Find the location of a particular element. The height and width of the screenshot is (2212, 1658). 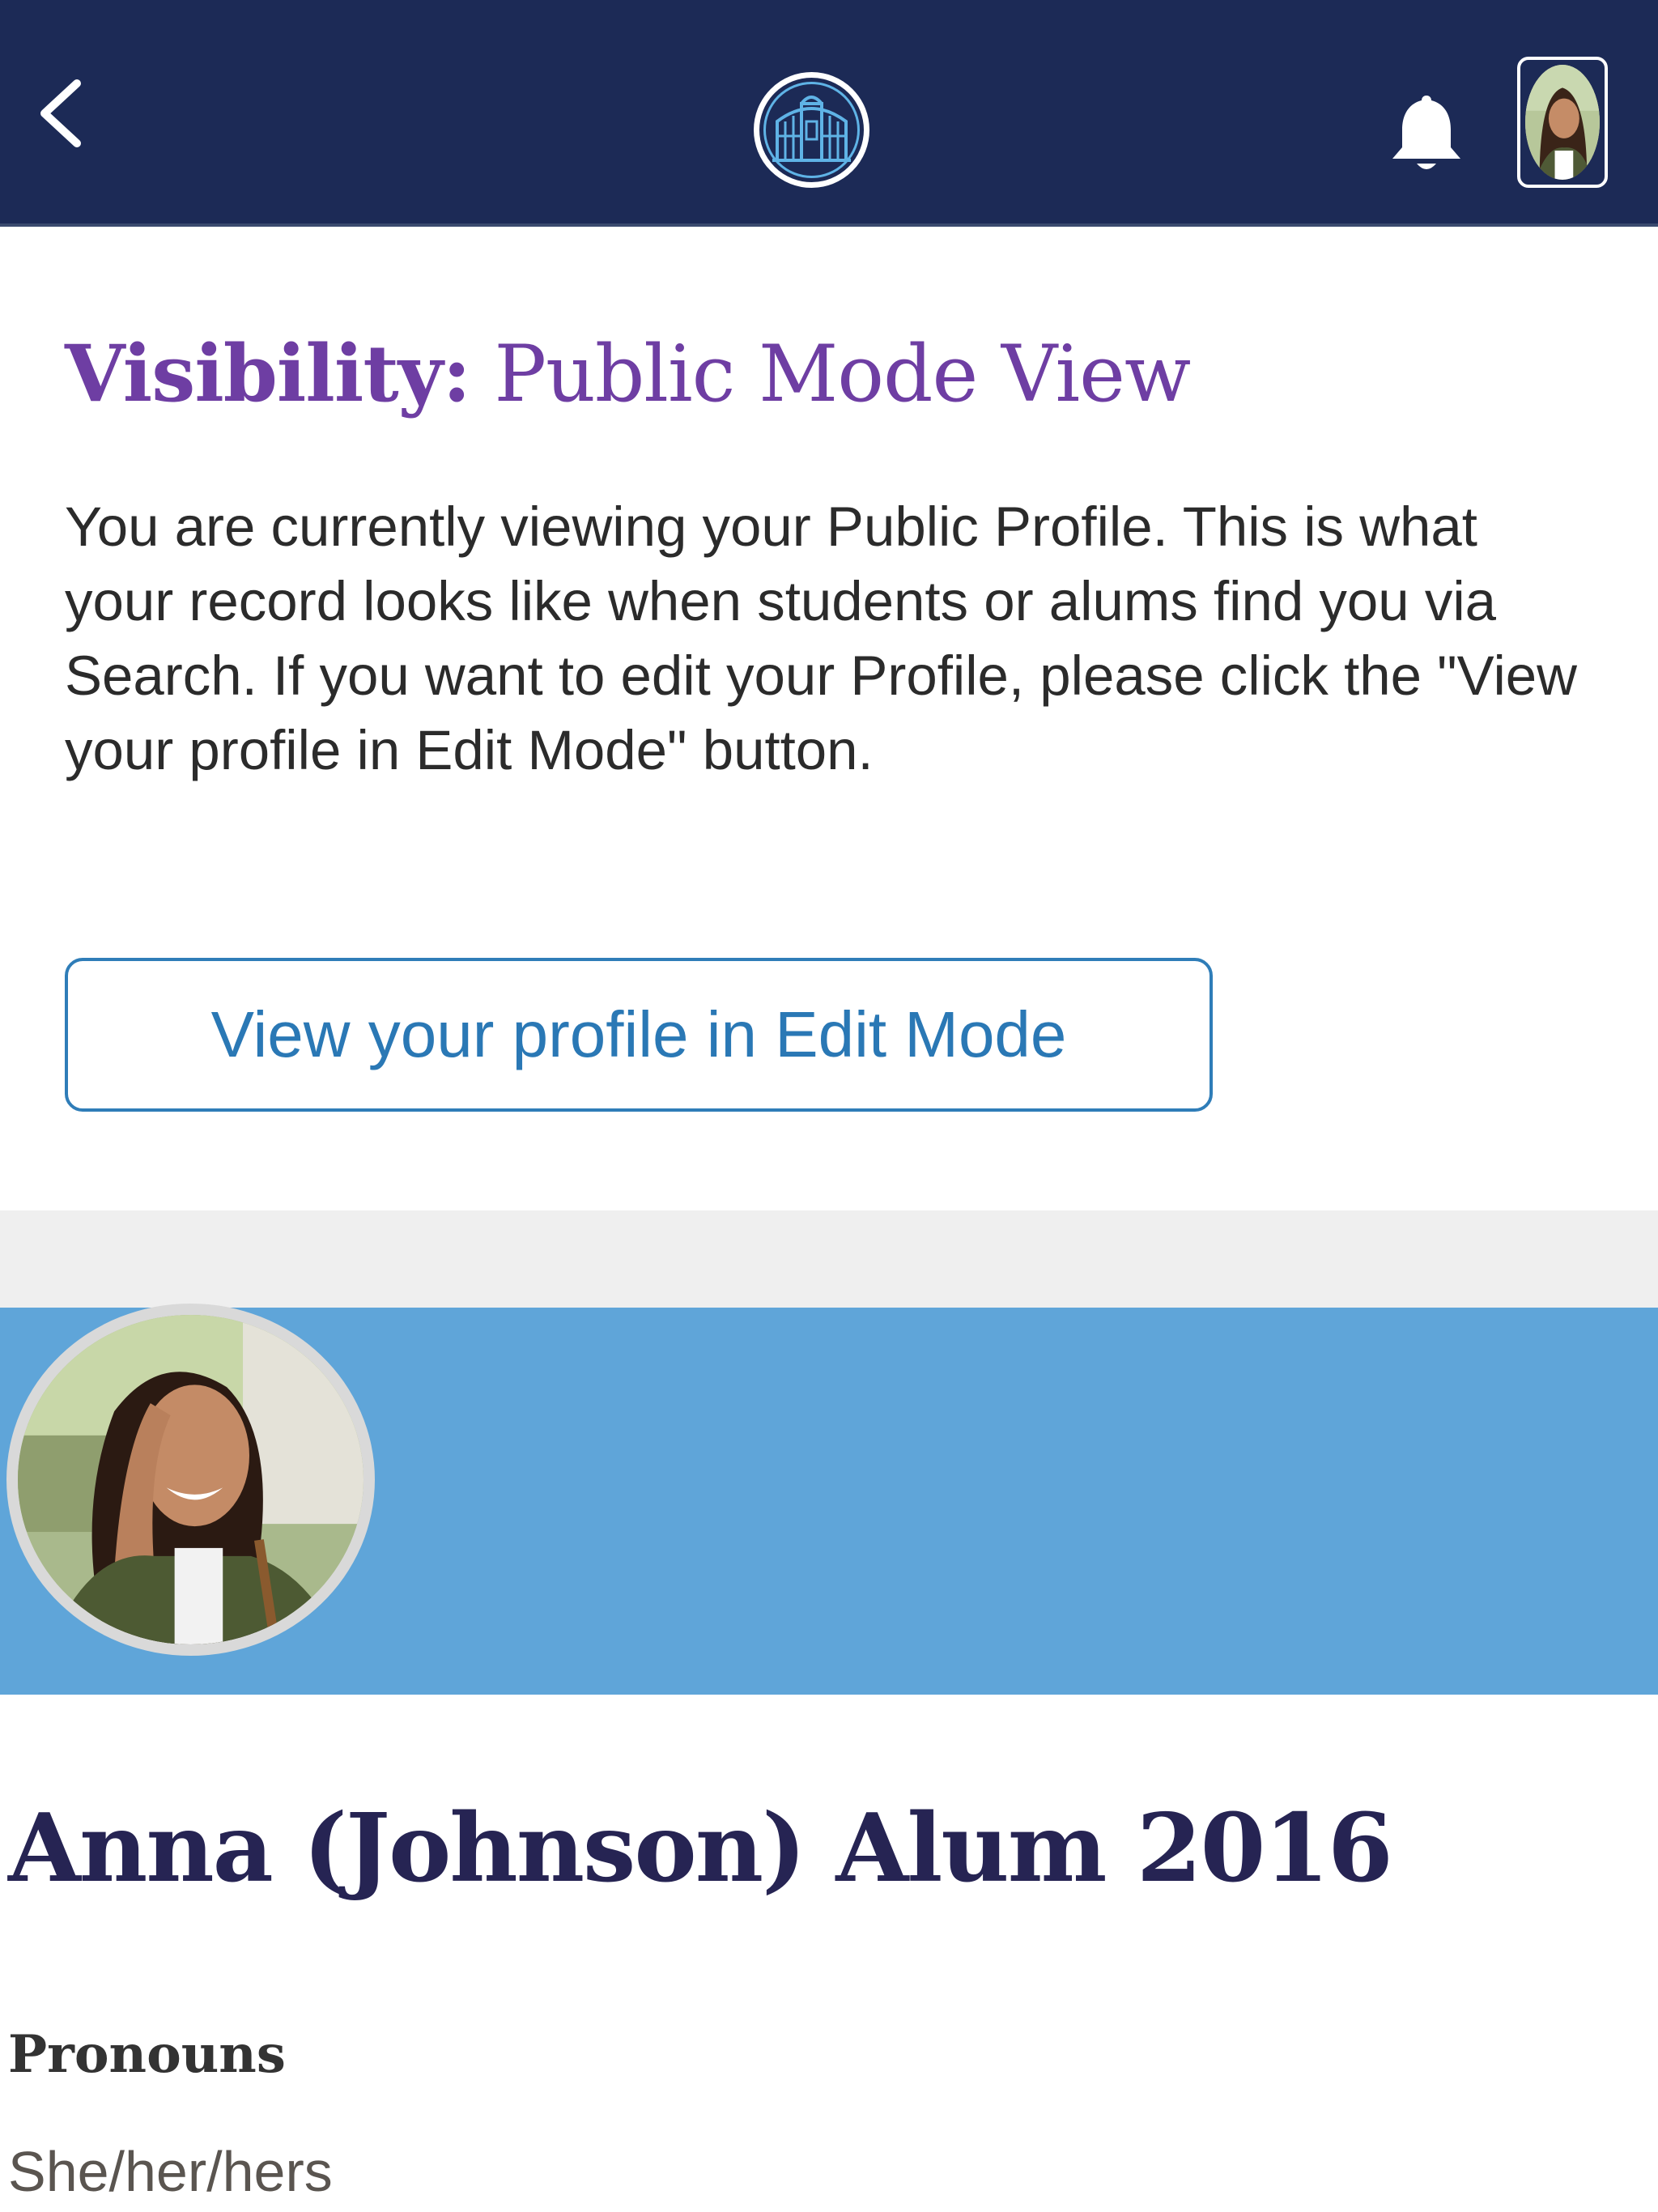

view-edit-mode-button: View your profile in Edit Mode is located at coordinates (639, 1035).